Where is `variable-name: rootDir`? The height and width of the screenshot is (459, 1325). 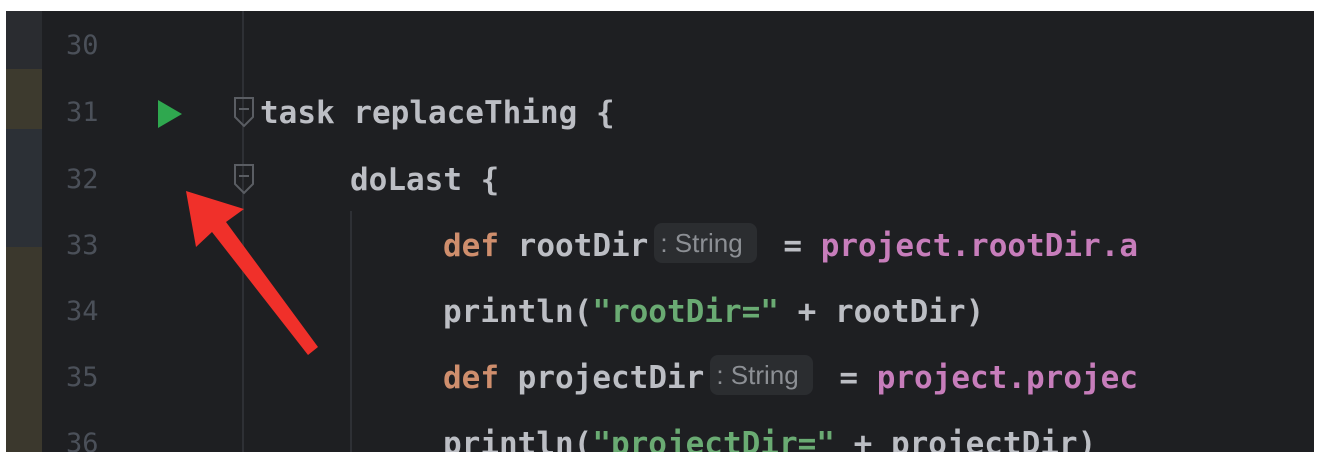 variable-name: rootDir is located at coordinates (583, 246).